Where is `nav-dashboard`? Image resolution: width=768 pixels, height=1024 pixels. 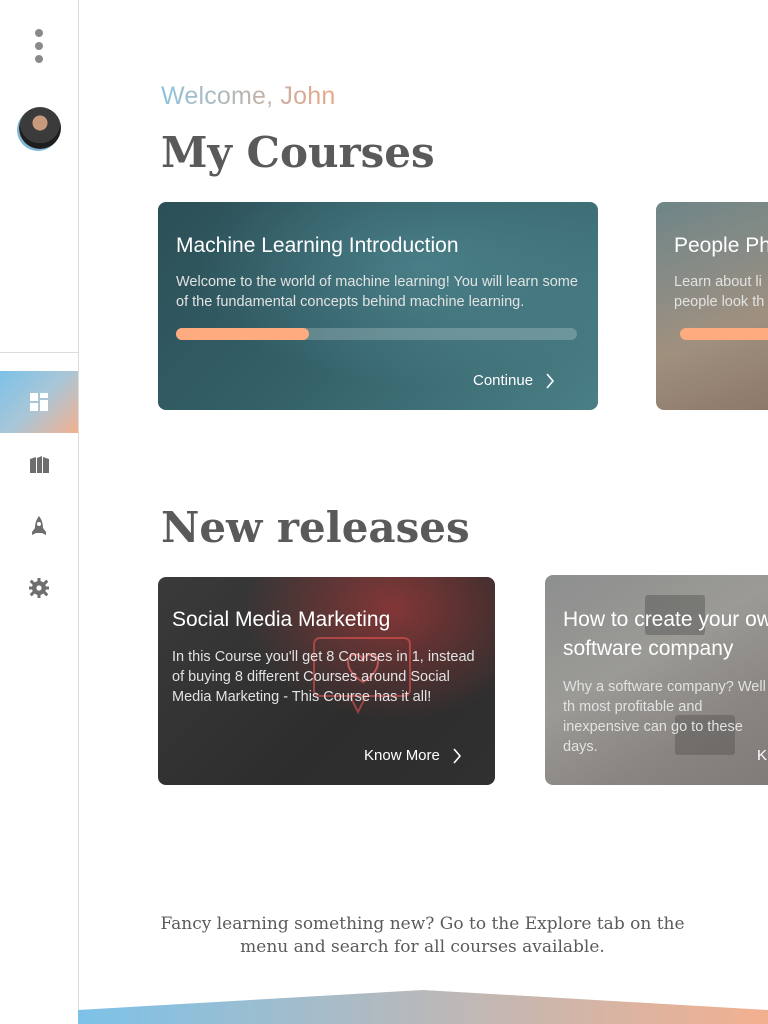
nav-dashboard is located at coordinates (39, 402).